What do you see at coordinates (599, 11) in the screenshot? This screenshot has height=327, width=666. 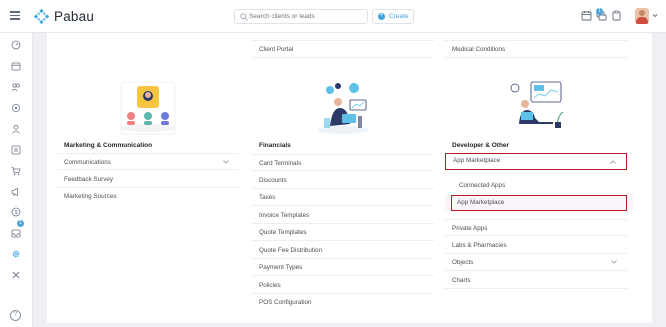 I see `notification-badge: 1` at bounding box center [599, 11].